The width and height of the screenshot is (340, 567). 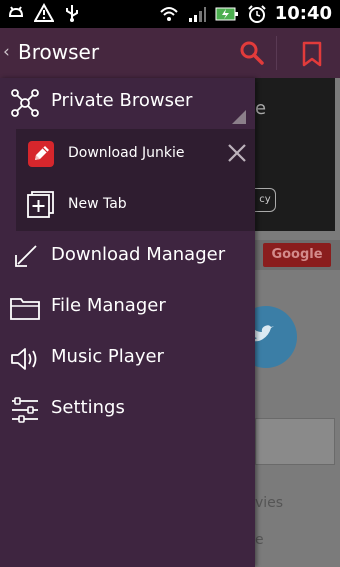 I want to click on menu-item-settings: Settings, so click(x=127, y=410).